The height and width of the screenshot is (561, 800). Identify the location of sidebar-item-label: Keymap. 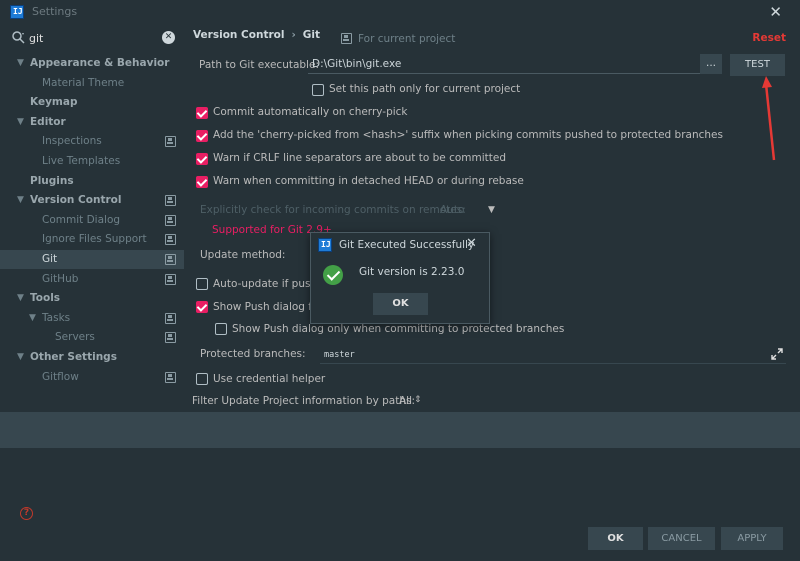
(54, 102).